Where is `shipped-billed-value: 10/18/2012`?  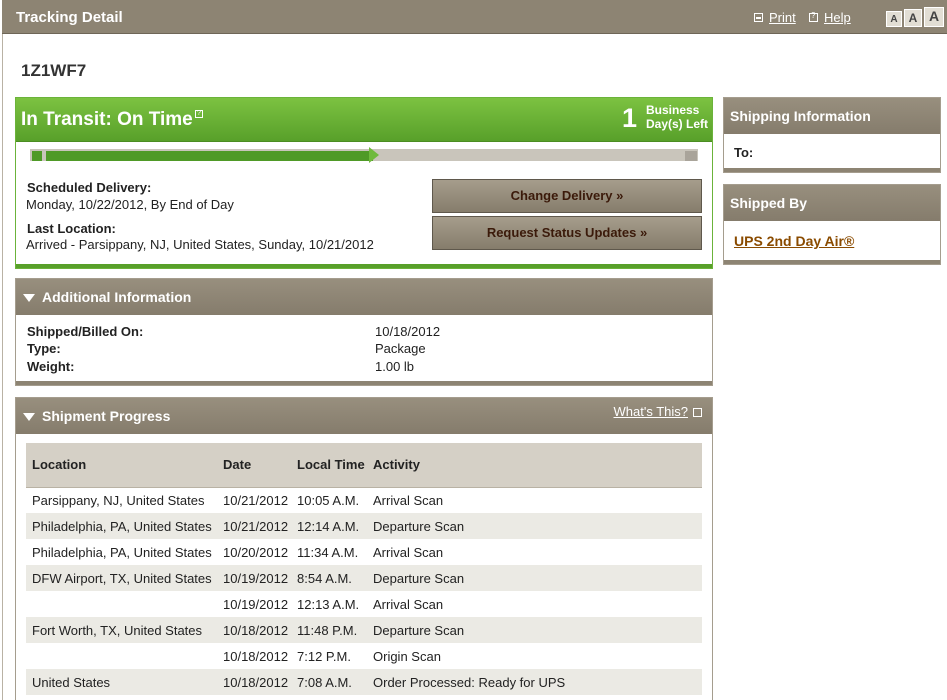
shipped-billed-value: 10/18/2012 is located at coordinates (408, 331).